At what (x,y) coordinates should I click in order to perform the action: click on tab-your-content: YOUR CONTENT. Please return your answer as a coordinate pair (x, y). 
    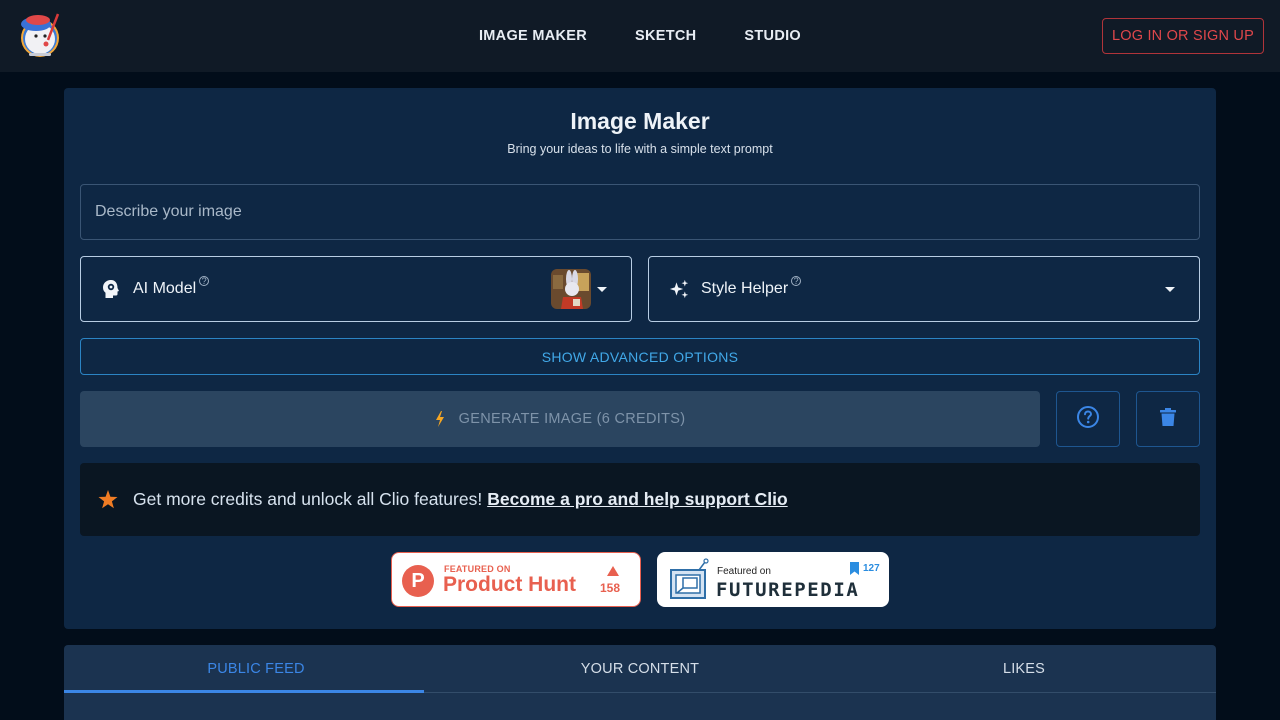
    Looking at the image, I should click on (640, 668).